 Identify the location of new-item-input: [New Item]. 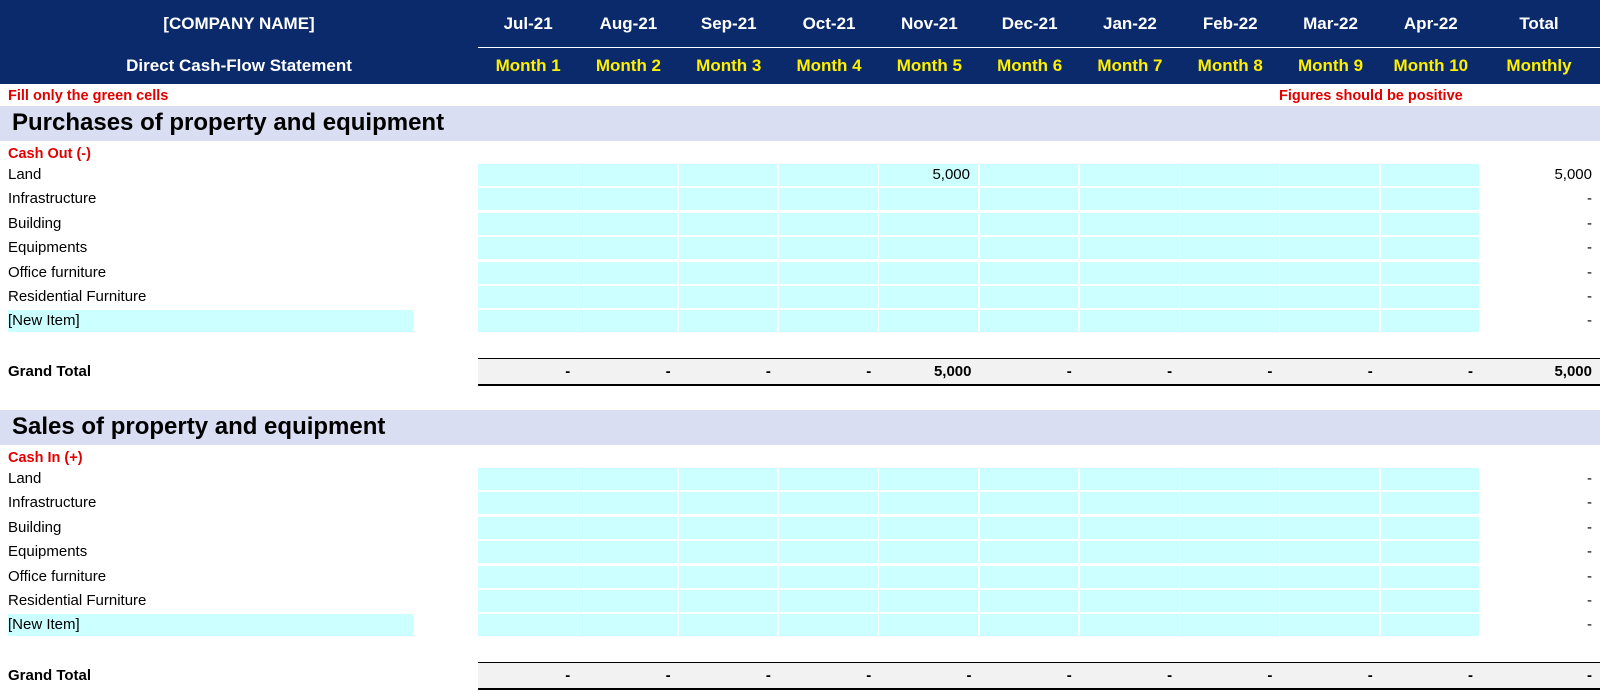
(210, 625).